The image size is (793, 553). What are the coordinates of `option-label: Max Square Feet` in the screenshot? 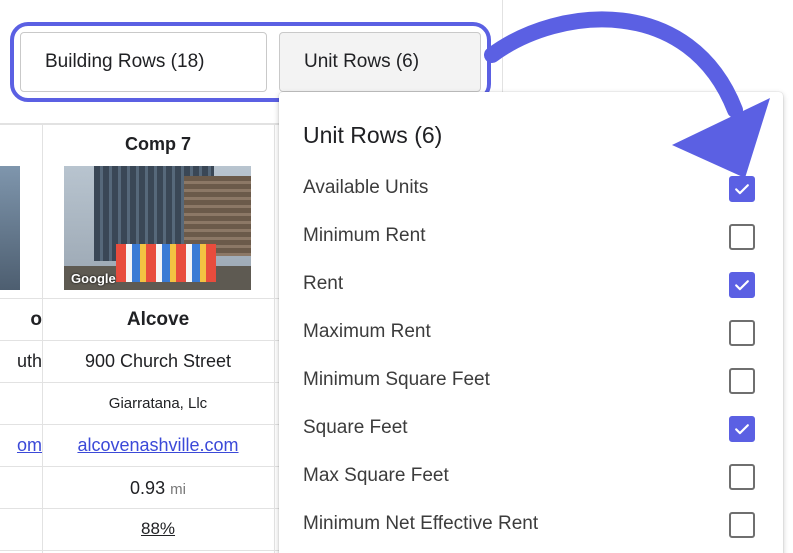 It's located at (376, 475).